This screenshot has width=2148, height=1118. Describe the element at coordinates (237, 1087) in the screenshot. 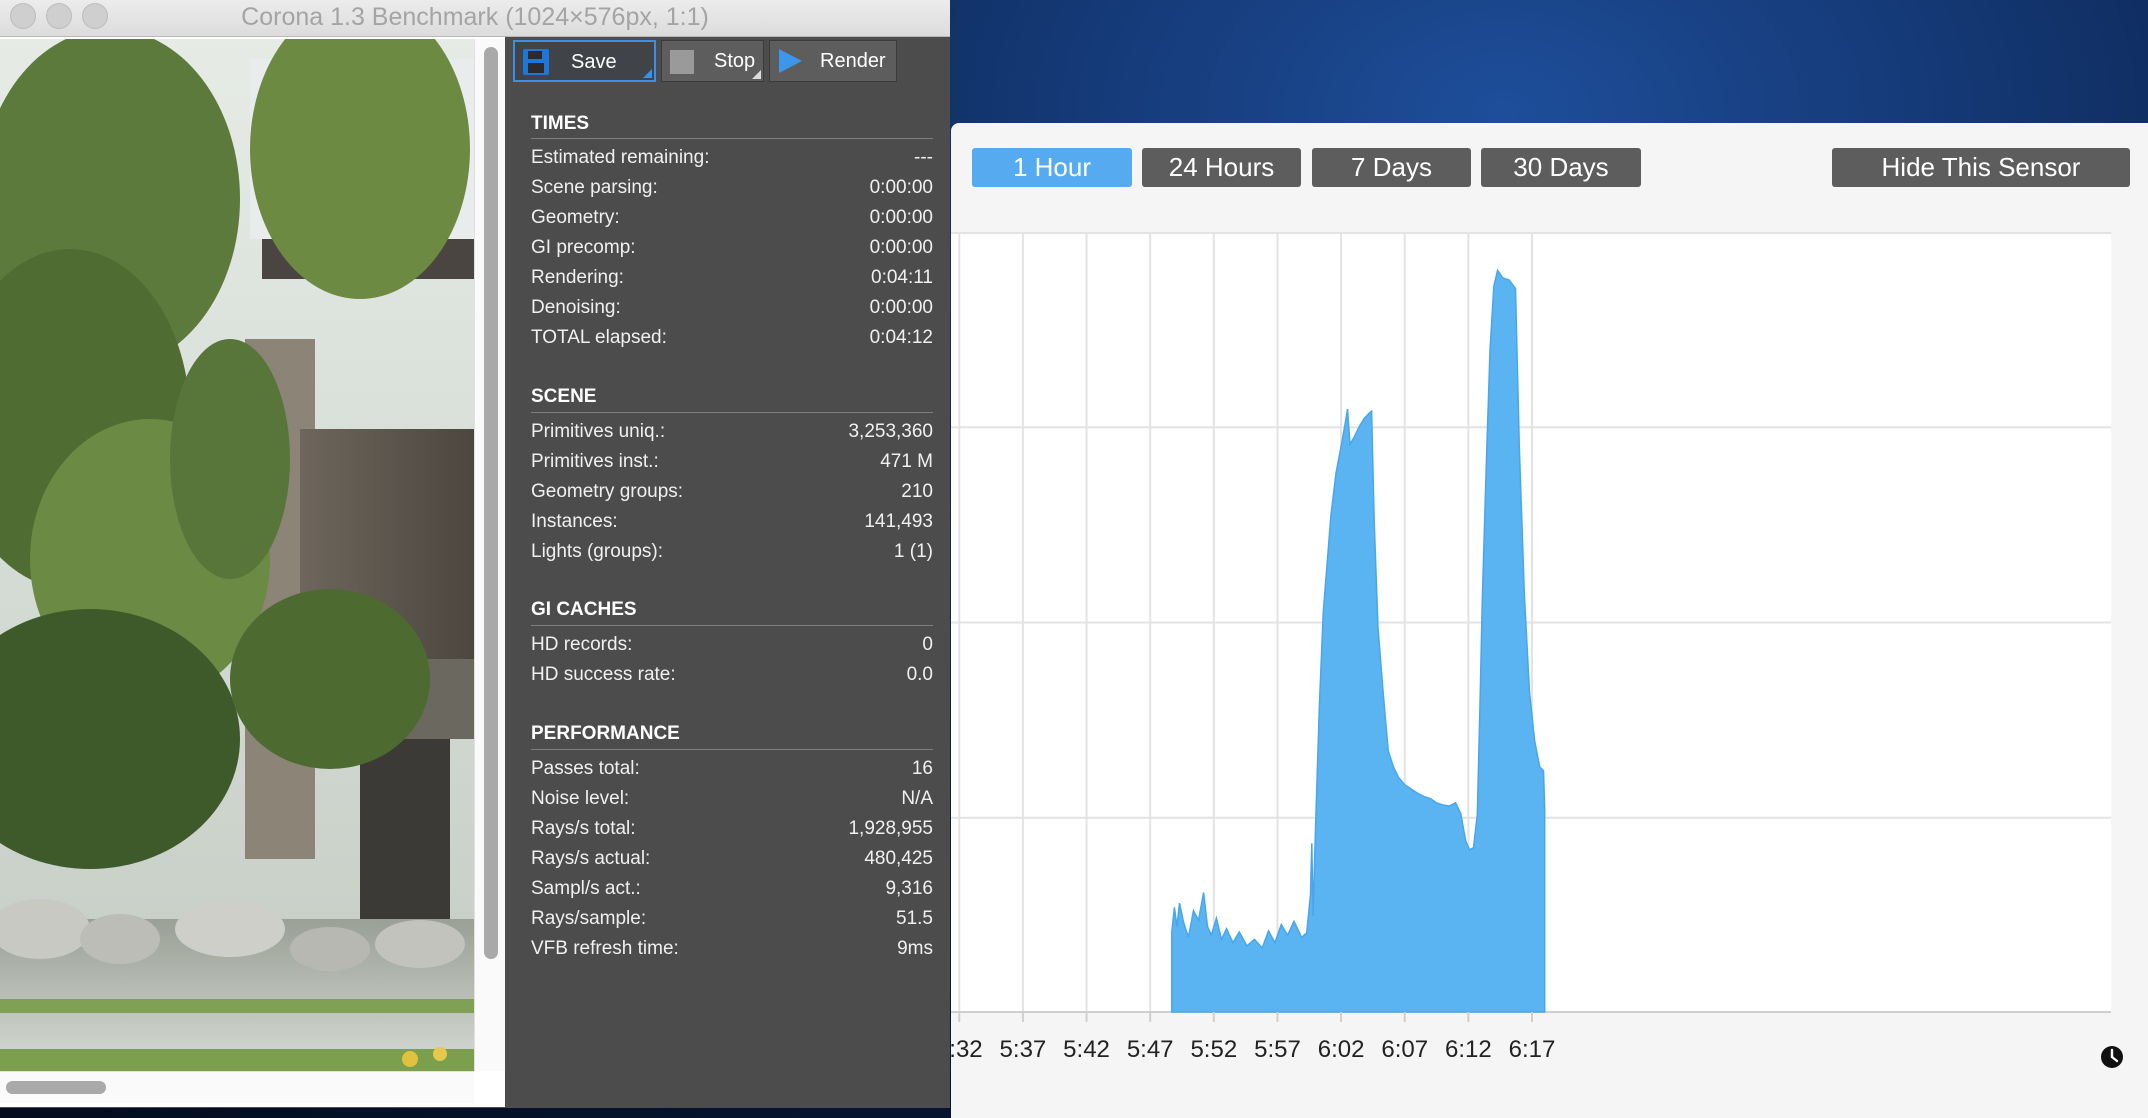

I see `horizontal-scrollbar` at that location.